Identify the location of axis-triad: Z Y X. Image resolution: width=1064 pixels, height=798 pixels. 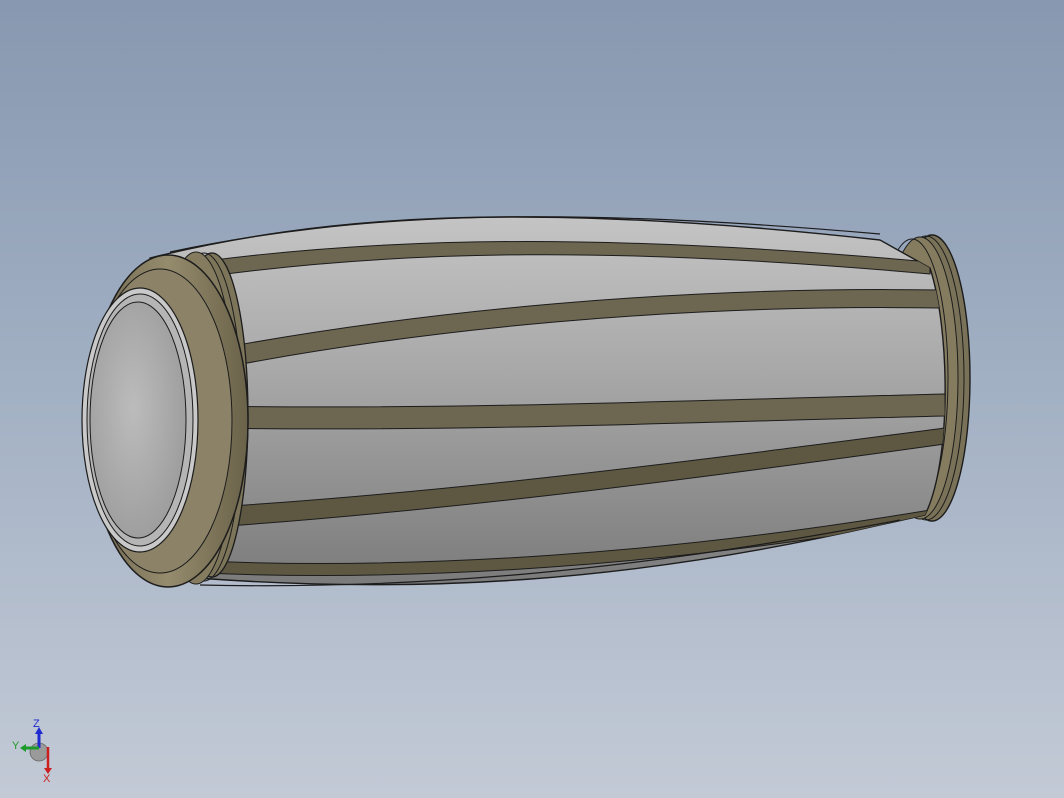
(35, 751).